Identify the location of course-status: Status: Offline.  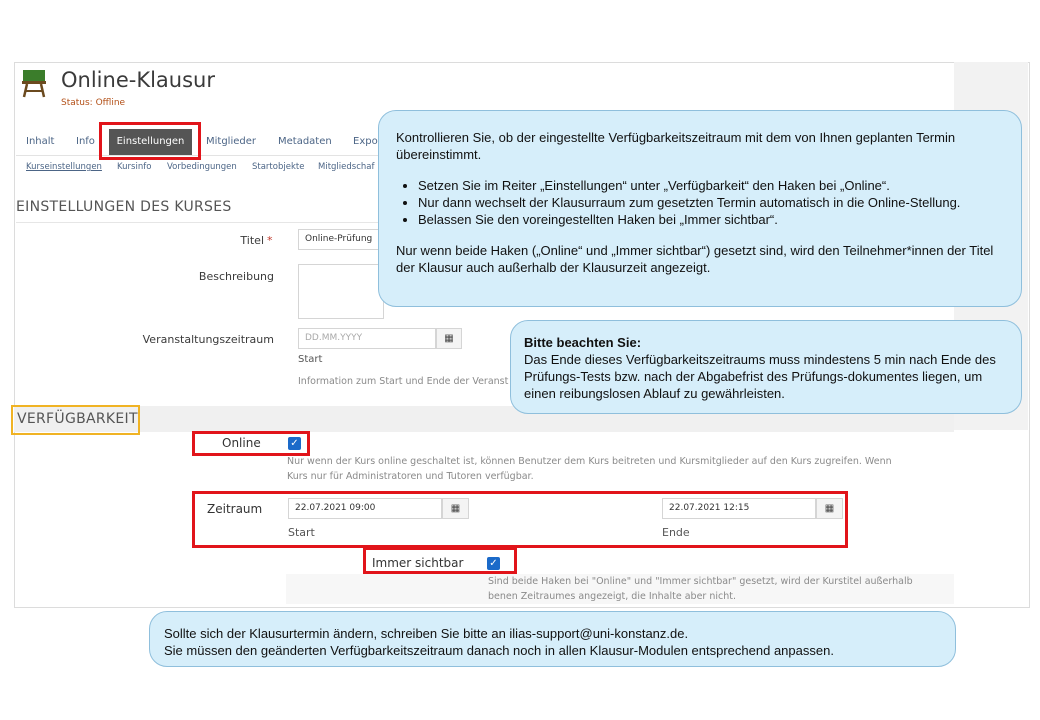
(93, 103).